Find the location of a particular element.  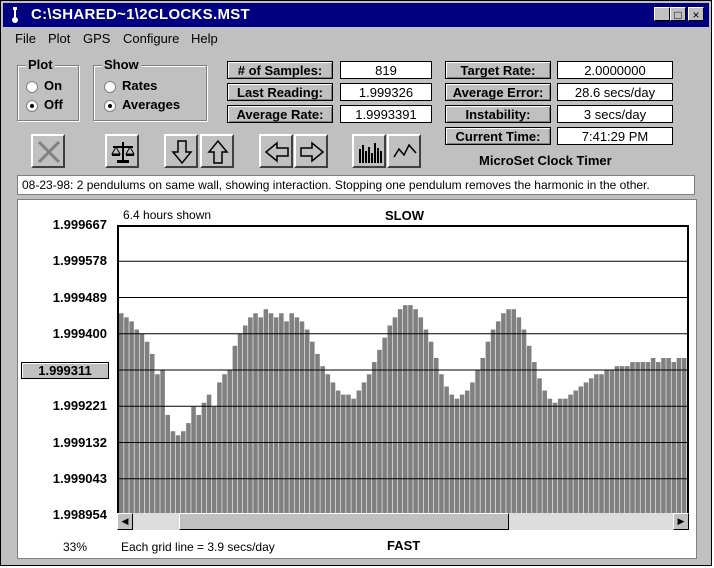

plot-off-radio: Off is located at coordinates (44, 104).